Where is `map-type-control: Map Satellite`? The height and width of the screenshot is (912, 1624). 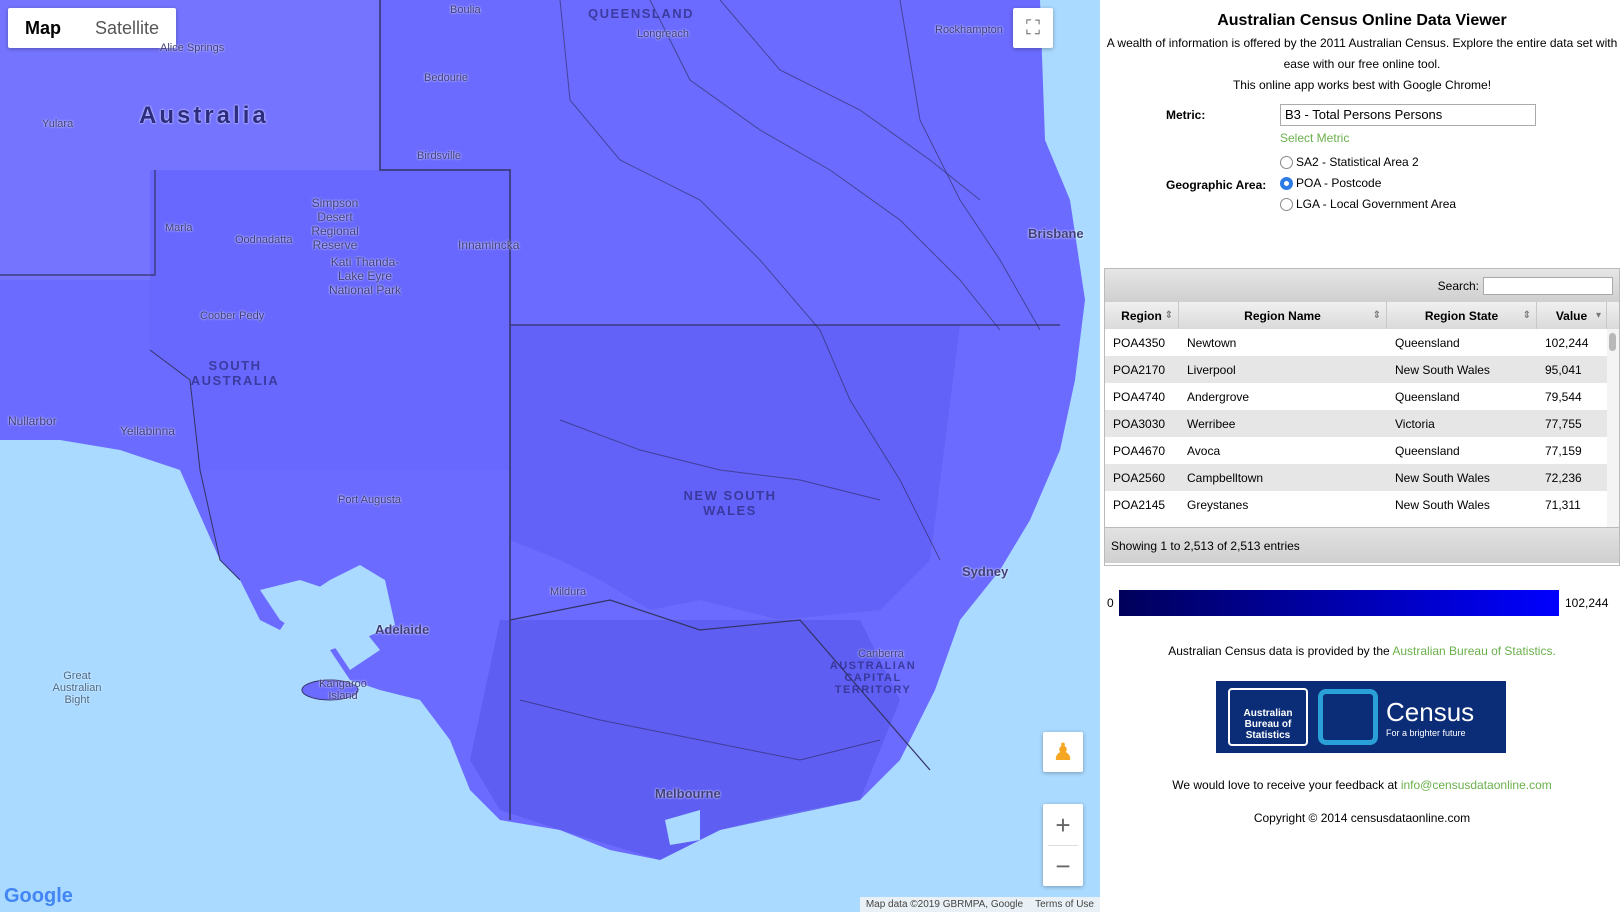
map-type-control: Map Satellite is located at coordinates (92, 28).